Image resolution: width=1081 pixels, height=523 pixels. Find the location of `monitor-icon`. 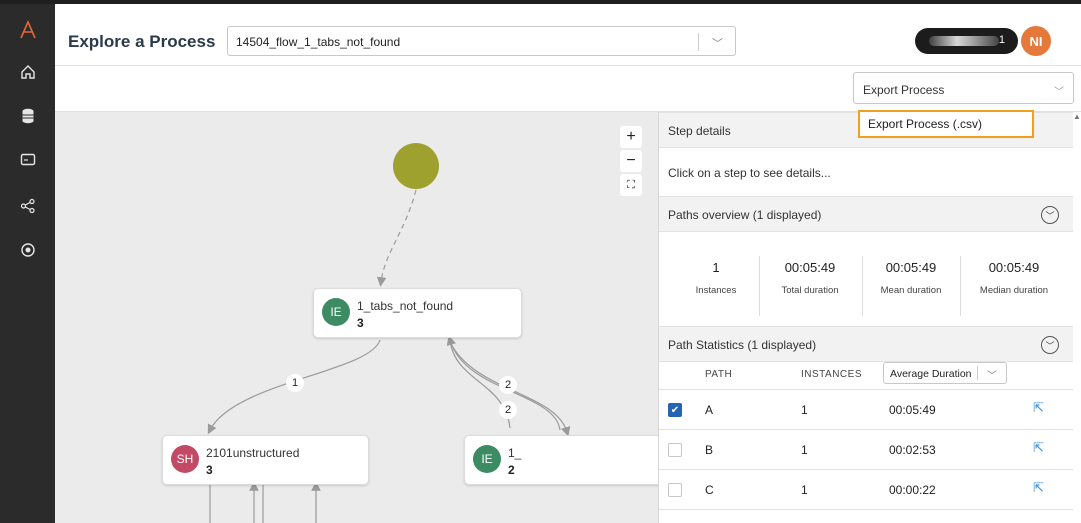

monitor-icon is located at coordinates (28, 160).